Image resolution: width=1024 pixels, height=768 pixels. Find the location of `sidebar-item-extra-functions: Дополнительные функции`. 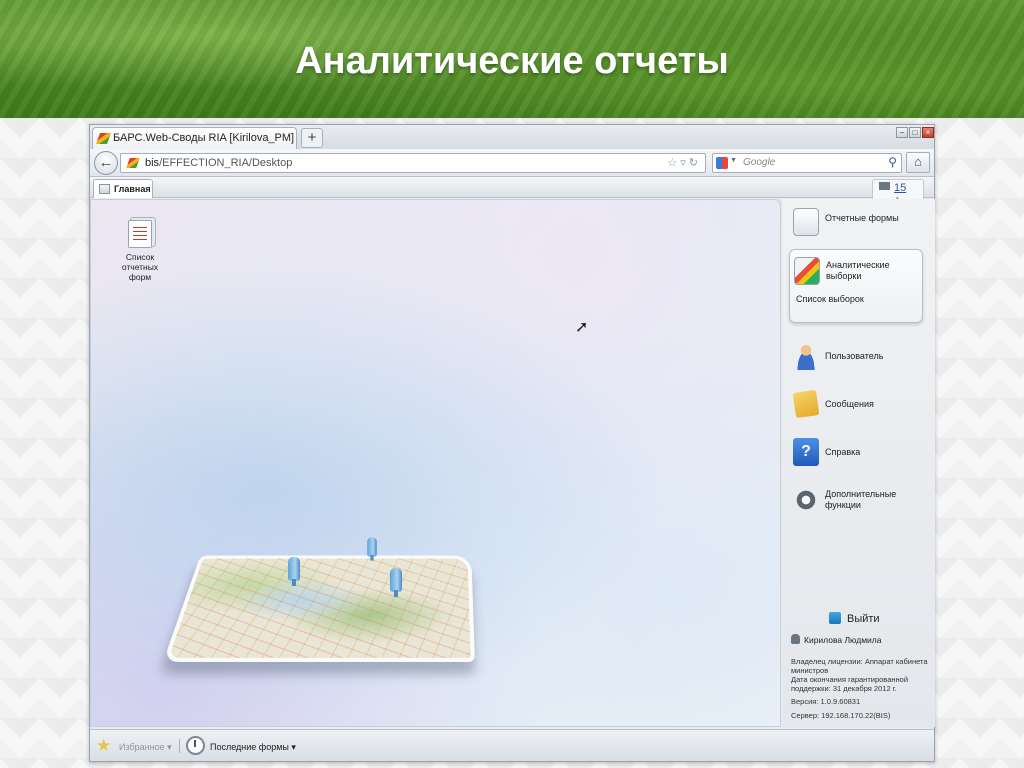

sidebar-item-extra-functions: Дополнительные функции is located at coordinates (859, 501).